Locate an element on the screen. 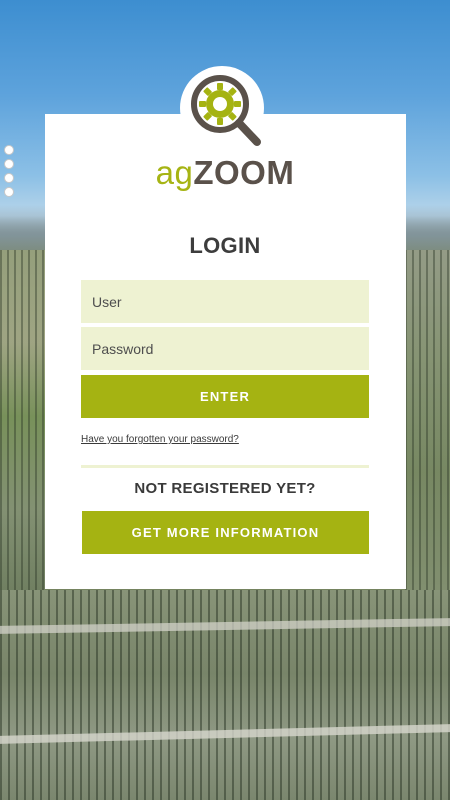  background-fields-left is located at coordinates (22, 435).